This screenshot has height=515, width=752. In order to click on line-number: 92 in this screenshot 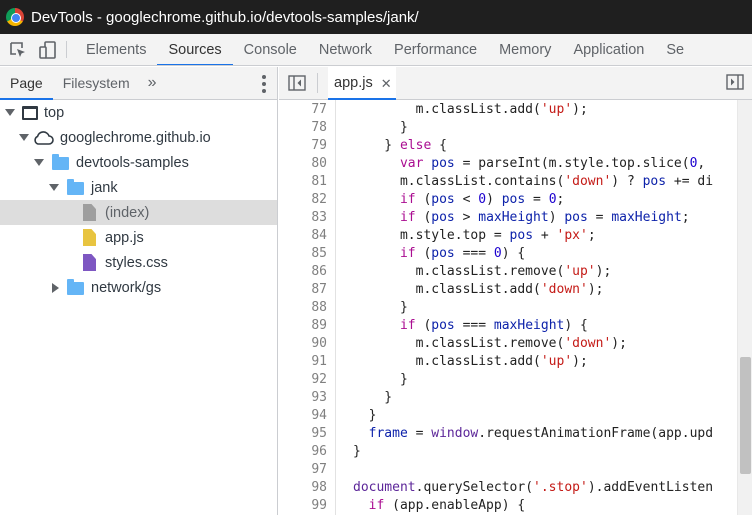, I will do `click(303, 380)`.